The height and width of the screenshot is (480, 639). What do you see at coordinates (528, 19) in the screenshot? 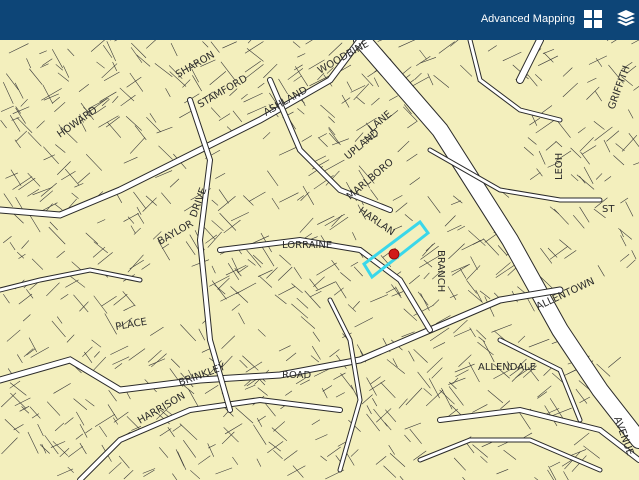
I see `advanced-mapping-link: Advanced Mapping` at bounding box center [528, 19].